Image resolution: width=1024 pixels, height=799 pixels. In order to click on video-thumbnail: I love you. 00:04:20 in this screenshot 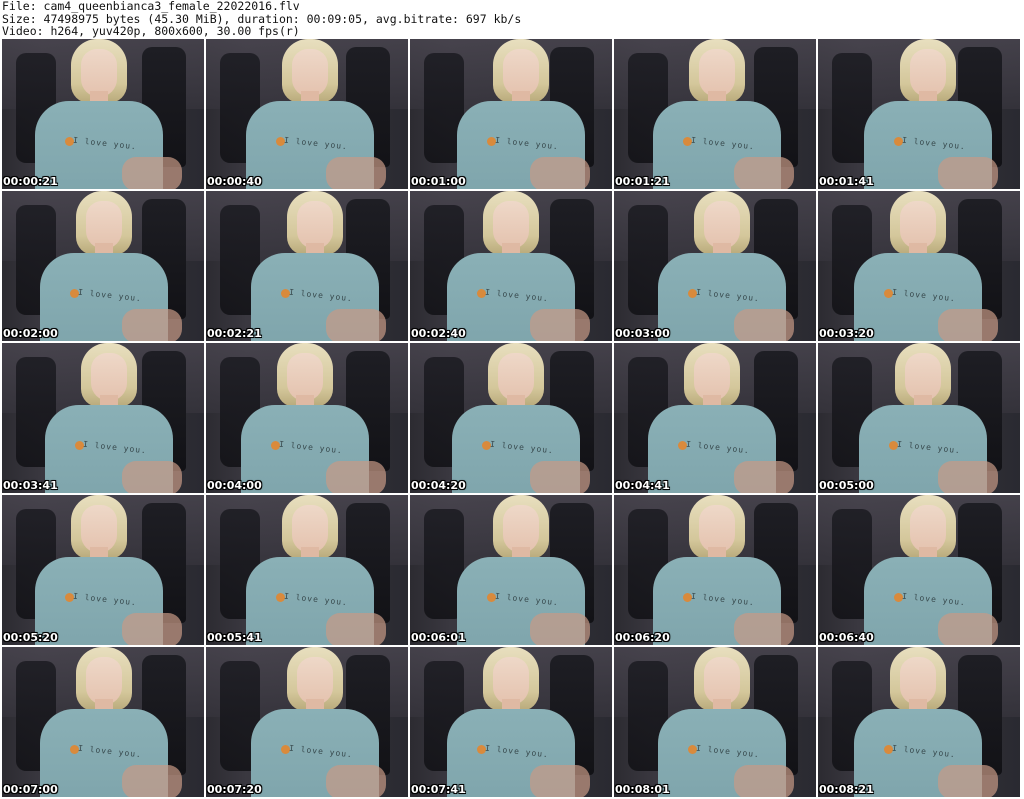, I will do `click(511, 418)`.